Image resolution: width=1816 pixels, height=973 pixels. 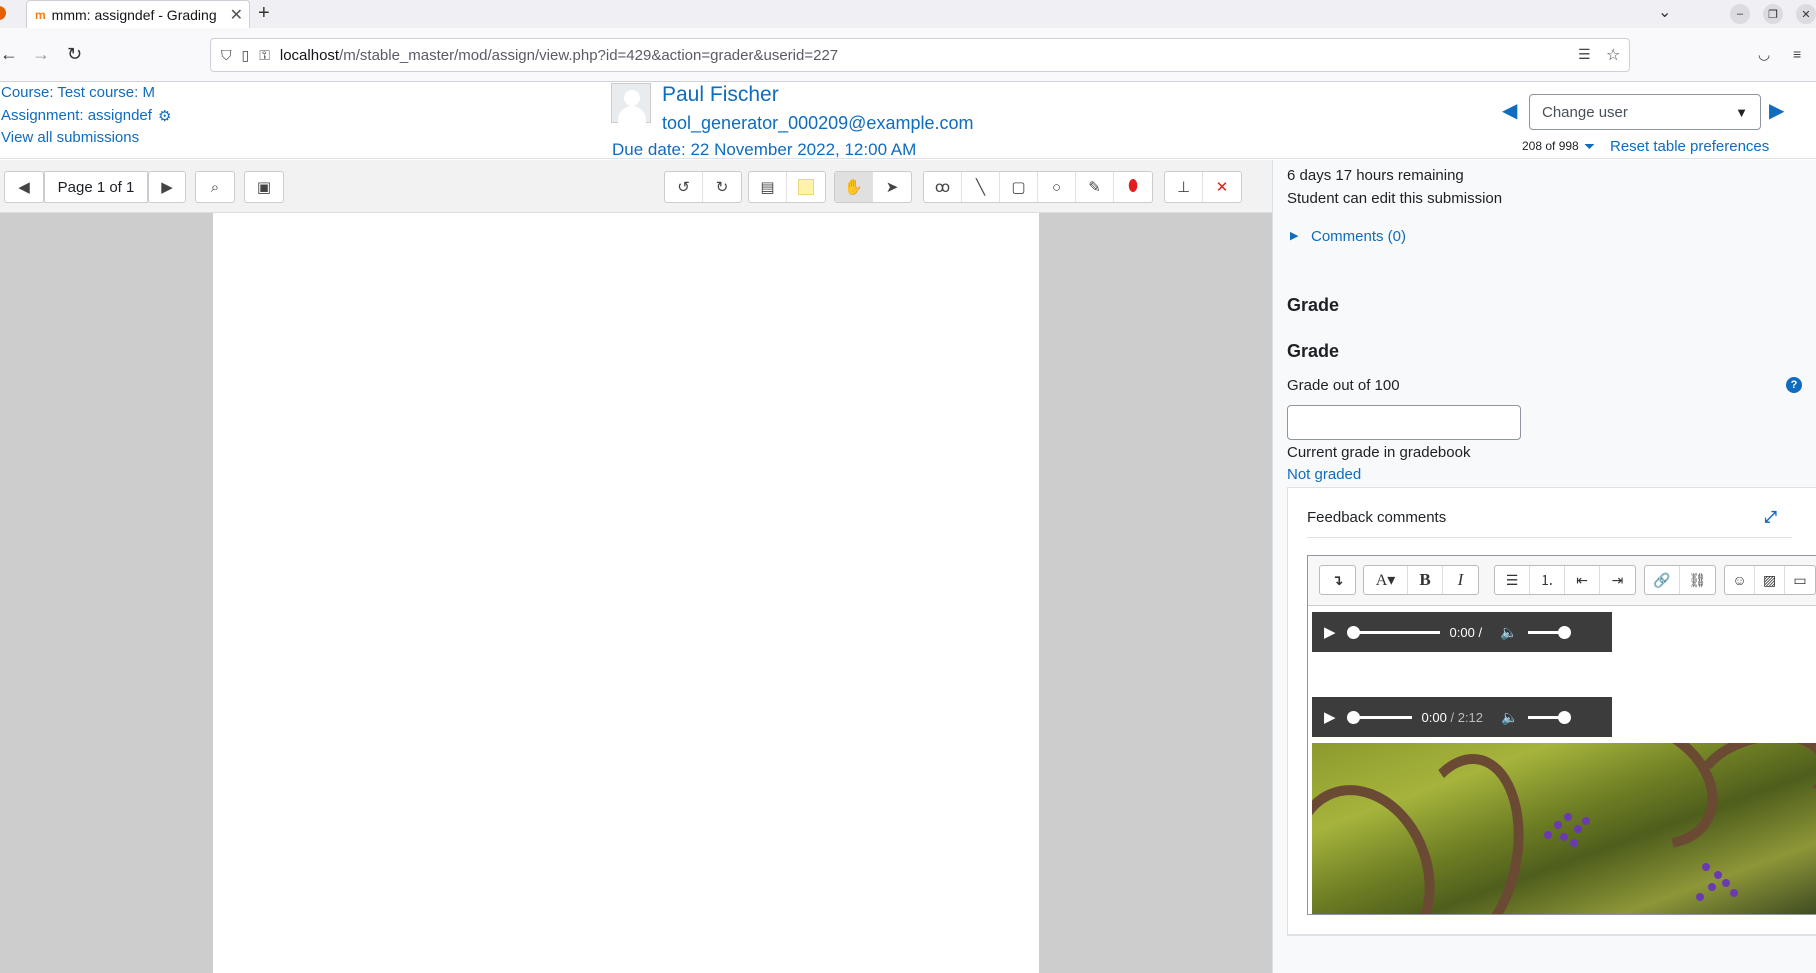 What do you see at coordinates (70, 137) in the screenshot?
I see `view-all-submissions-link: View all submissions` at bounding box center [70, 137].